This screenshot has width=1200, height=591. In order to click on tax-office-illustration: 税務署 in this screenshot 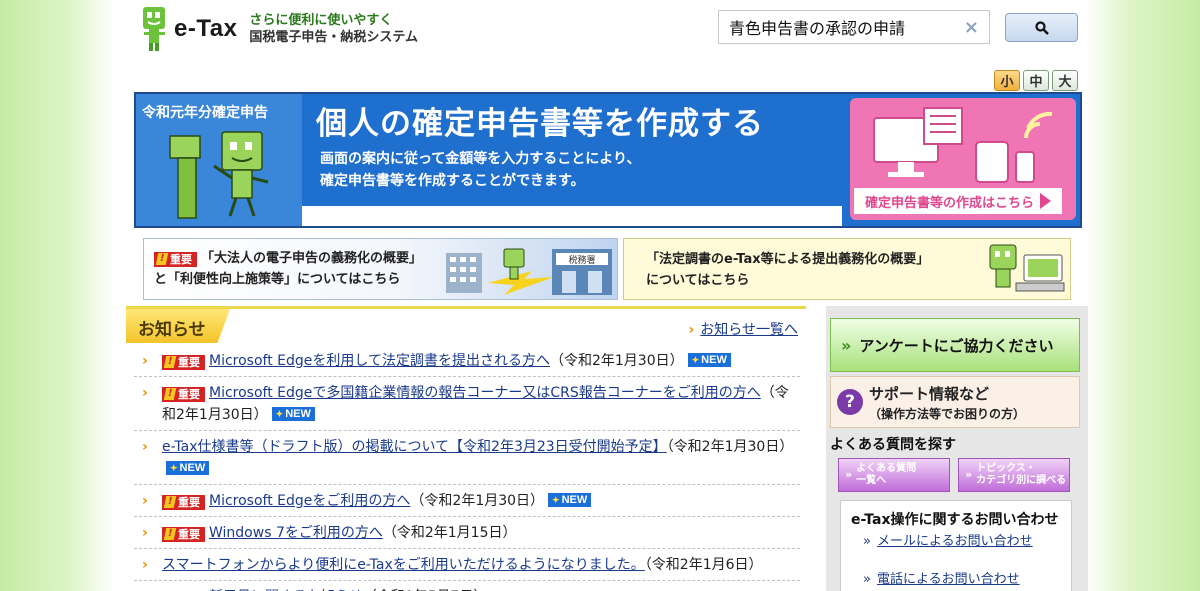, I will do `click(529, 271)`.